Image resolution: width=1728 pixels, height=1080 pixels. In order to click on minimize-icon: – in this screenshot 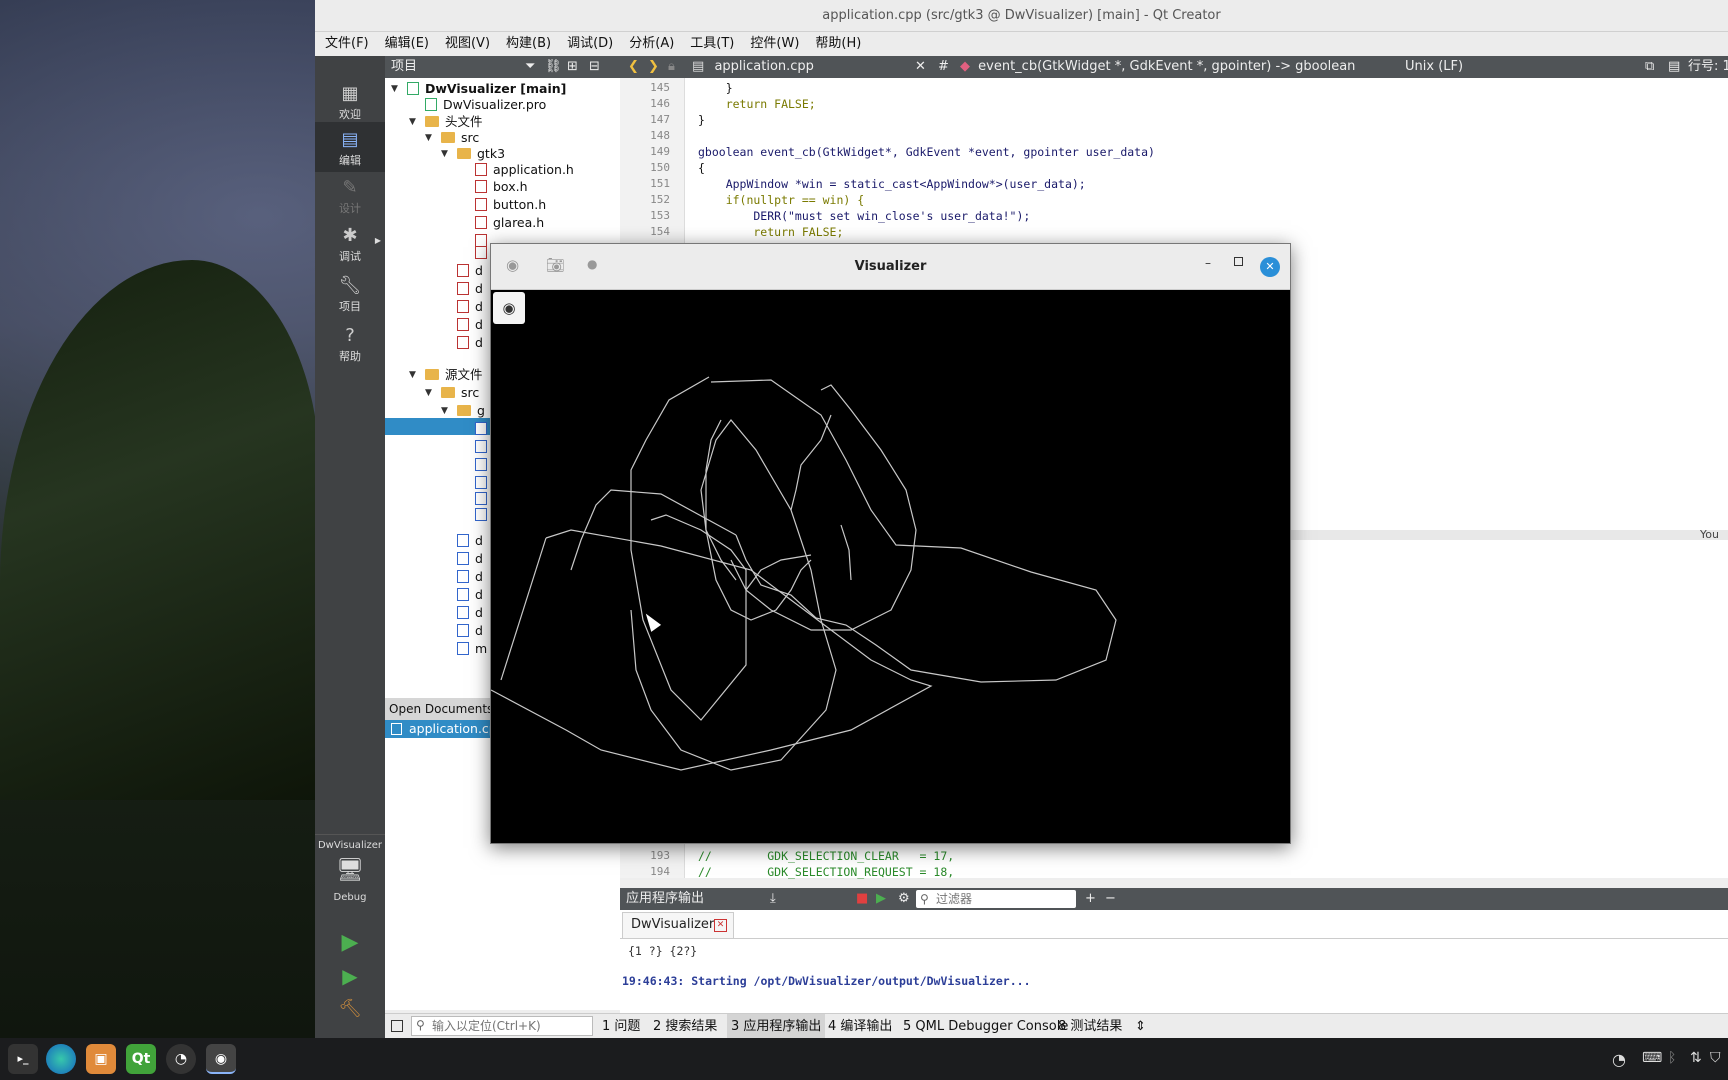, I will do `click(1208, 263)`.